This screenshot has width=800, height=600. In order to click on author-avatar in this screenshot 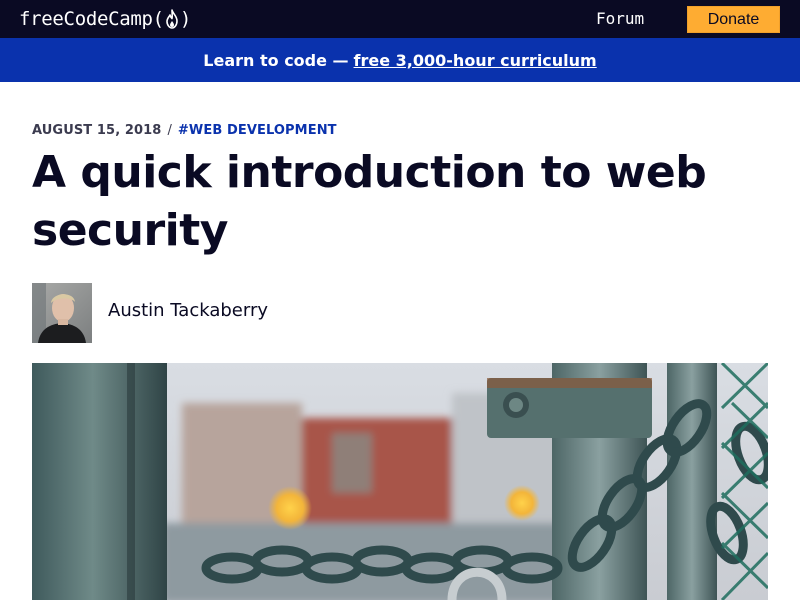, I will do `click(62, 313)`.